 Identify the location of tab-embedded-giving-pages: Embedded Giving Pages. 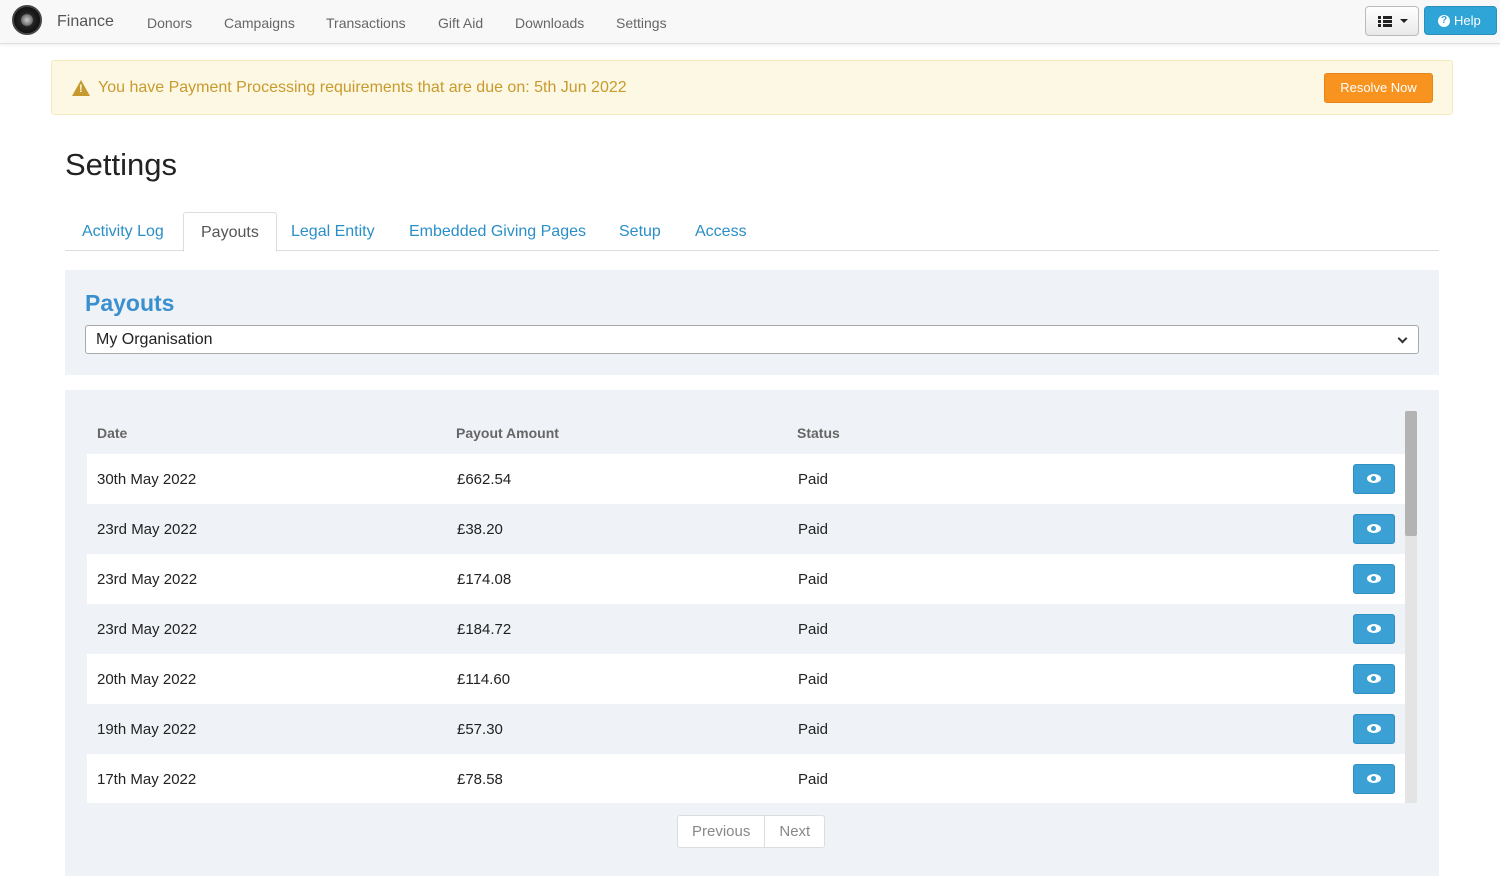
(497, 231).